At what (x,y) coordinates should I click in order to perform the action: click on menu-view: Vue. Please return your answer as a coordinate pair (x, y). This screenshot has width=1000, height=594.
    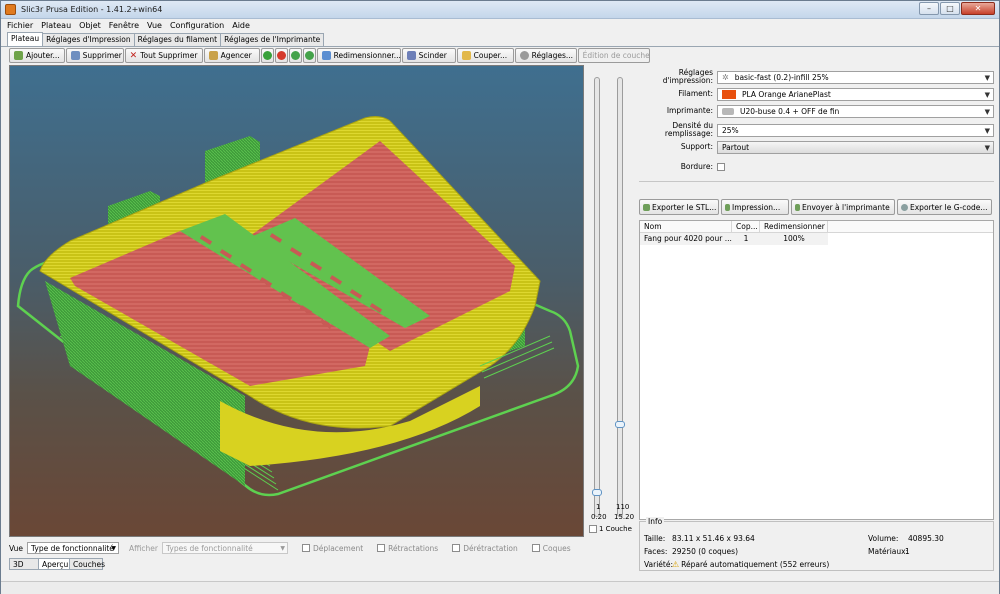
    Looking at the image, I should click on (154, 25).